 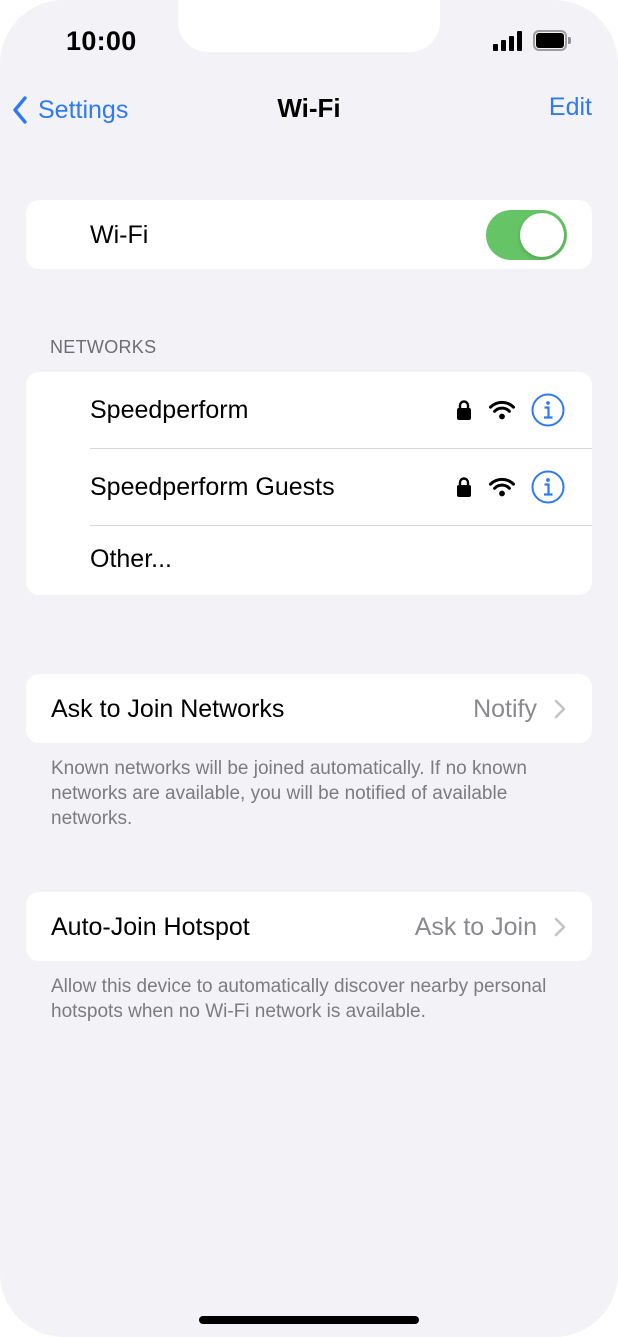 What do you see at coordinates (103, 347) in the screenshot?
I see `networks-section-header: NETWORKS` at bounding box center [103, 347].